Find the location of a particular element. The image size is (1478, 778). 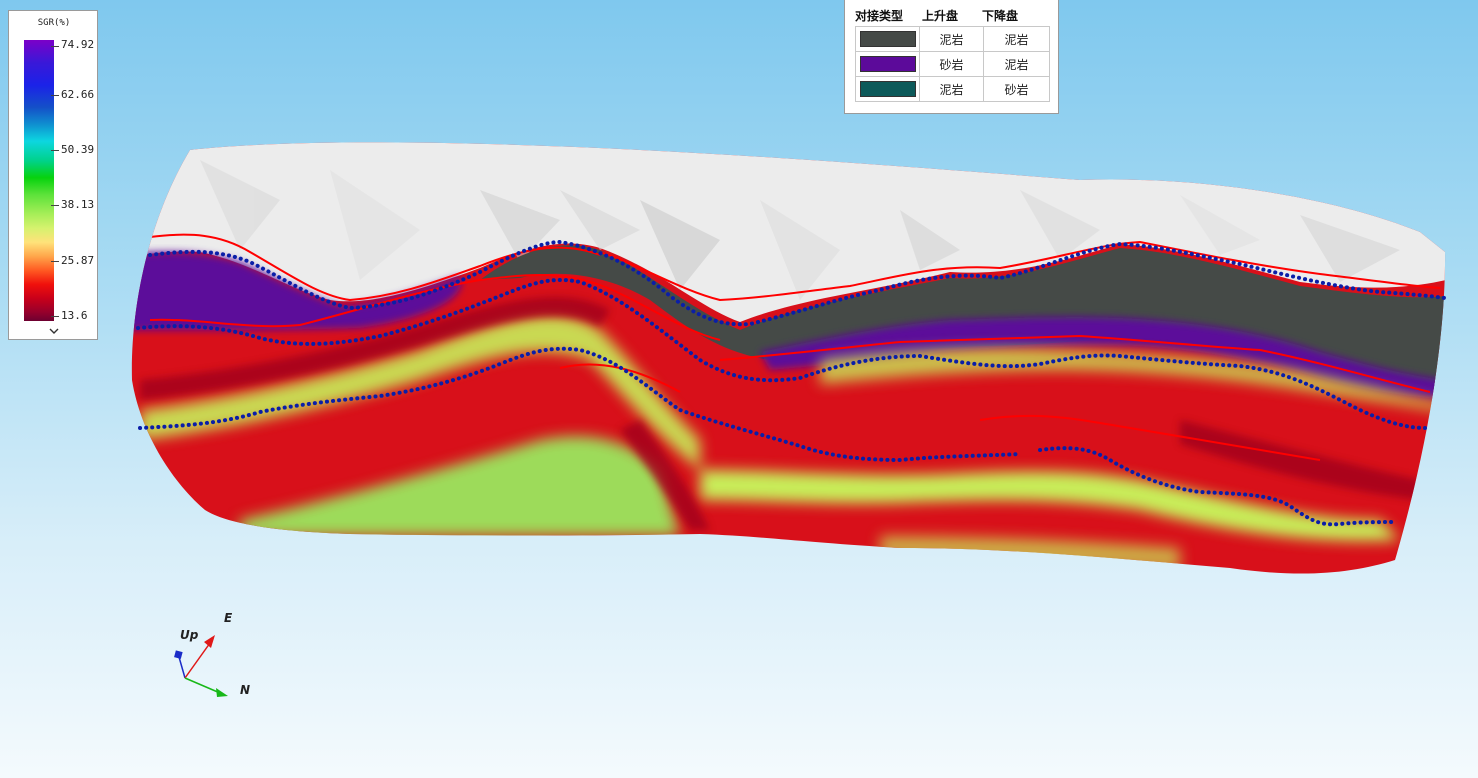

axis-label-east: E is located at coordinates (228, 618).